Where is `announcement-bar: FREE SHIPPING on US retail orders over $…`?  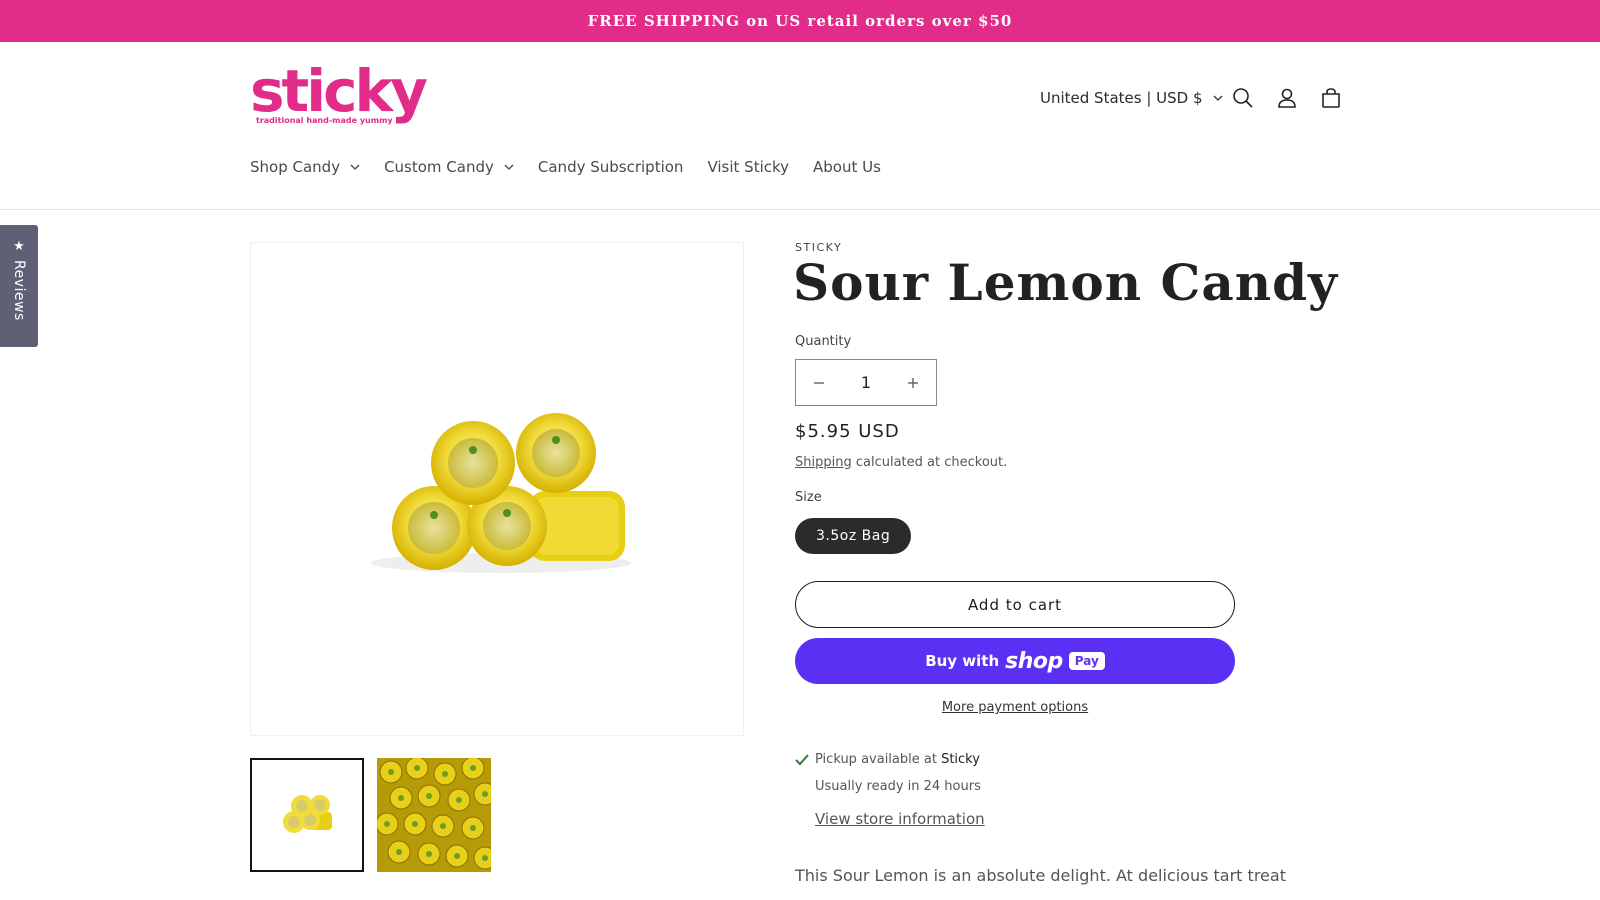
announcement-bar: FREE SHIPPING on US retail orders over $… is located at coordinates (800, 21).